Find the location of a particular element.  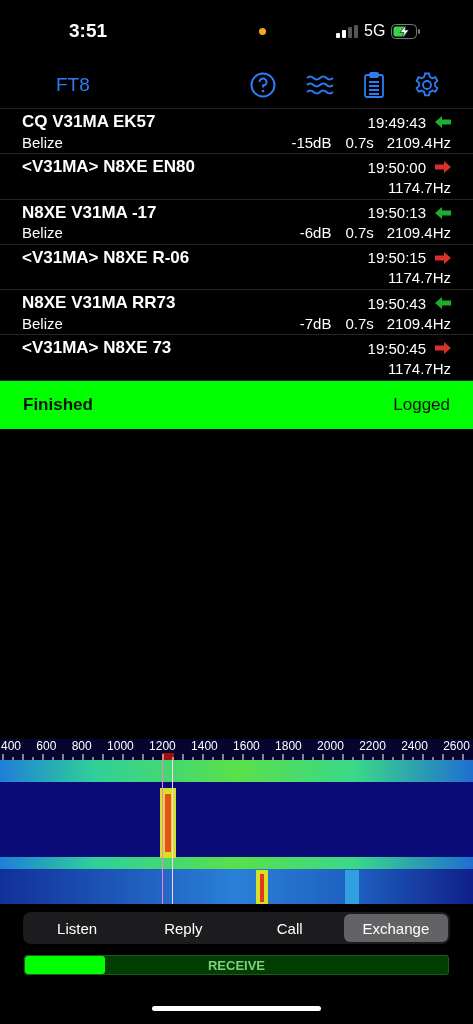

message-time: 19:49:43 is located at coordinates (396, 122).